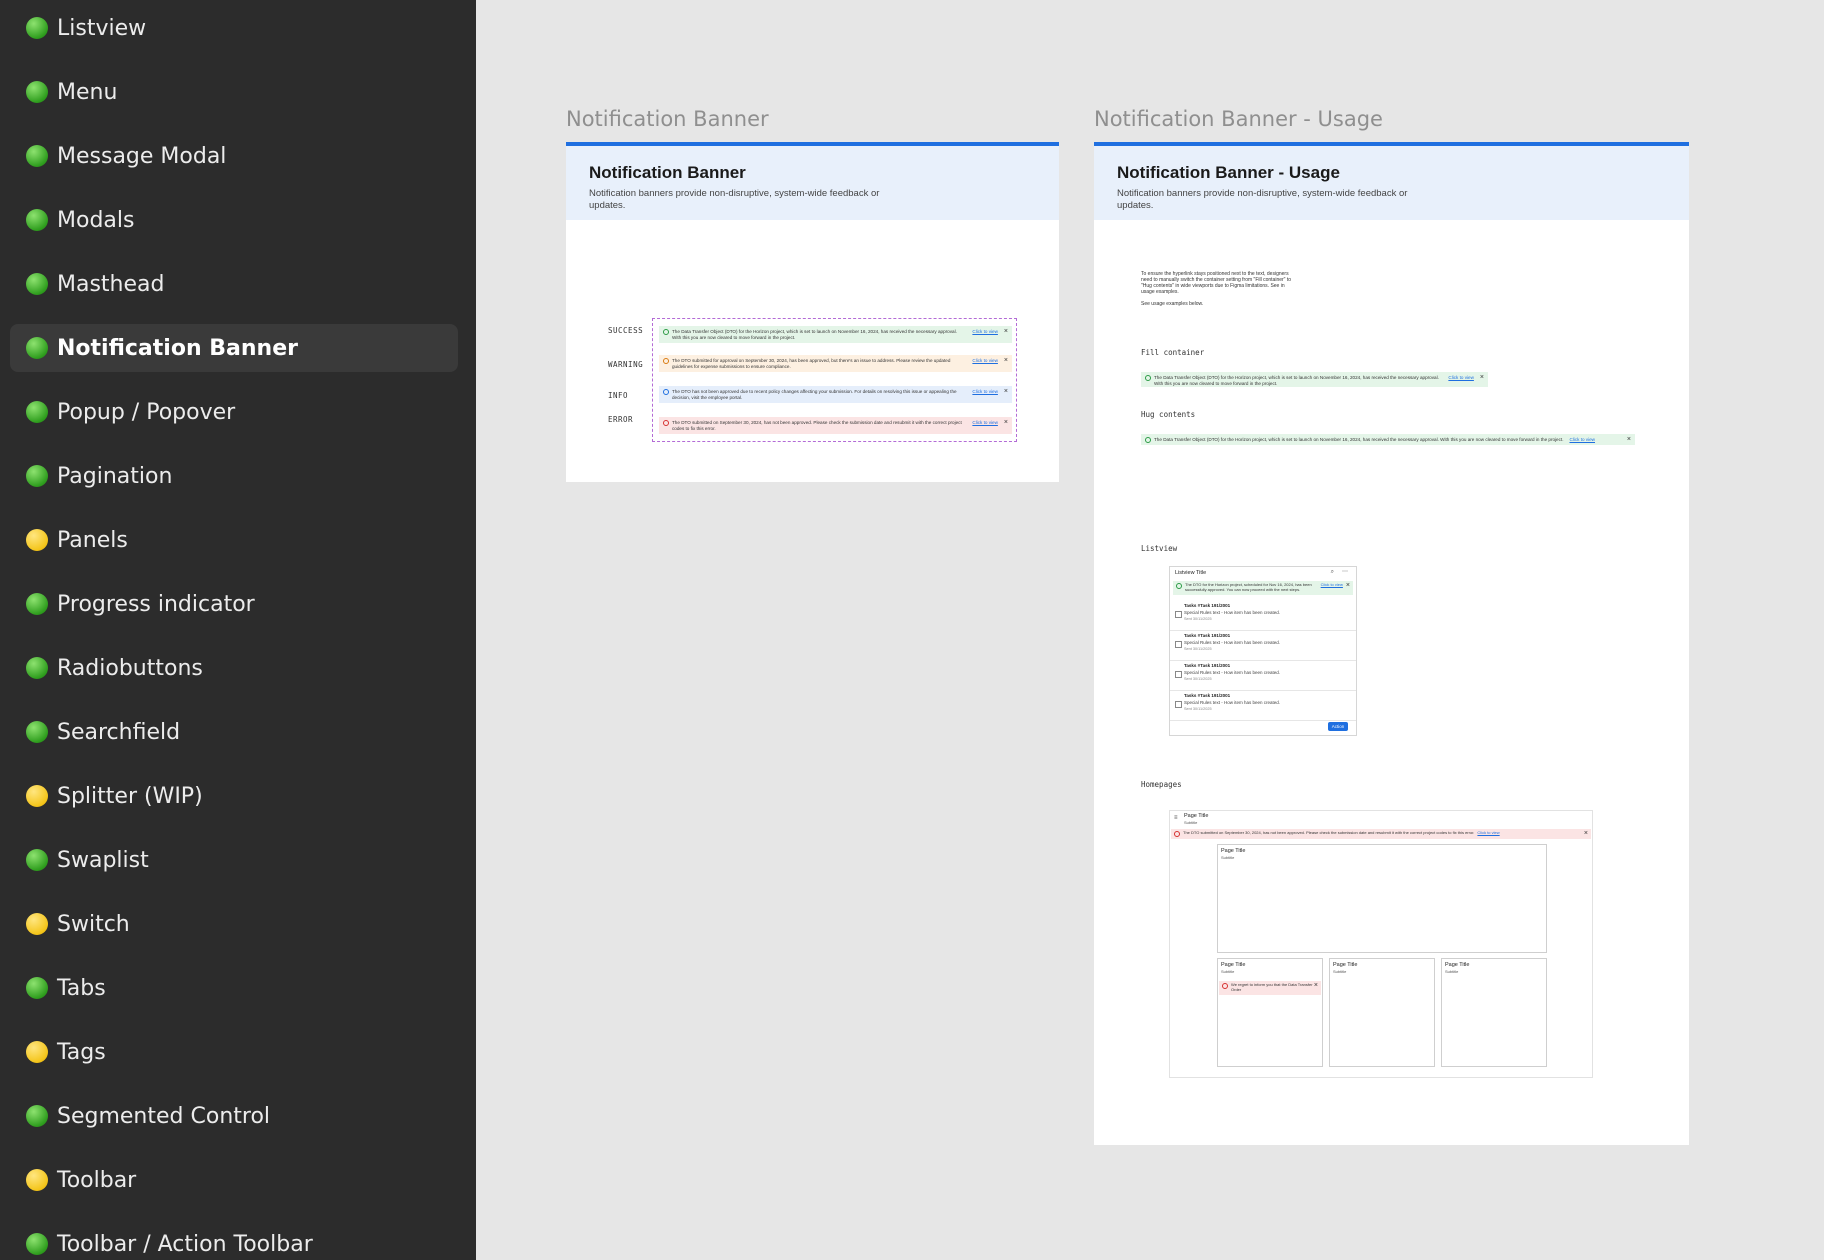 This screenshot has height=1260, width=1824. Describe the element at coordinates (234, 796) in the screenshot. I see `sidebar-item: Splitter (WIP)` at that location.